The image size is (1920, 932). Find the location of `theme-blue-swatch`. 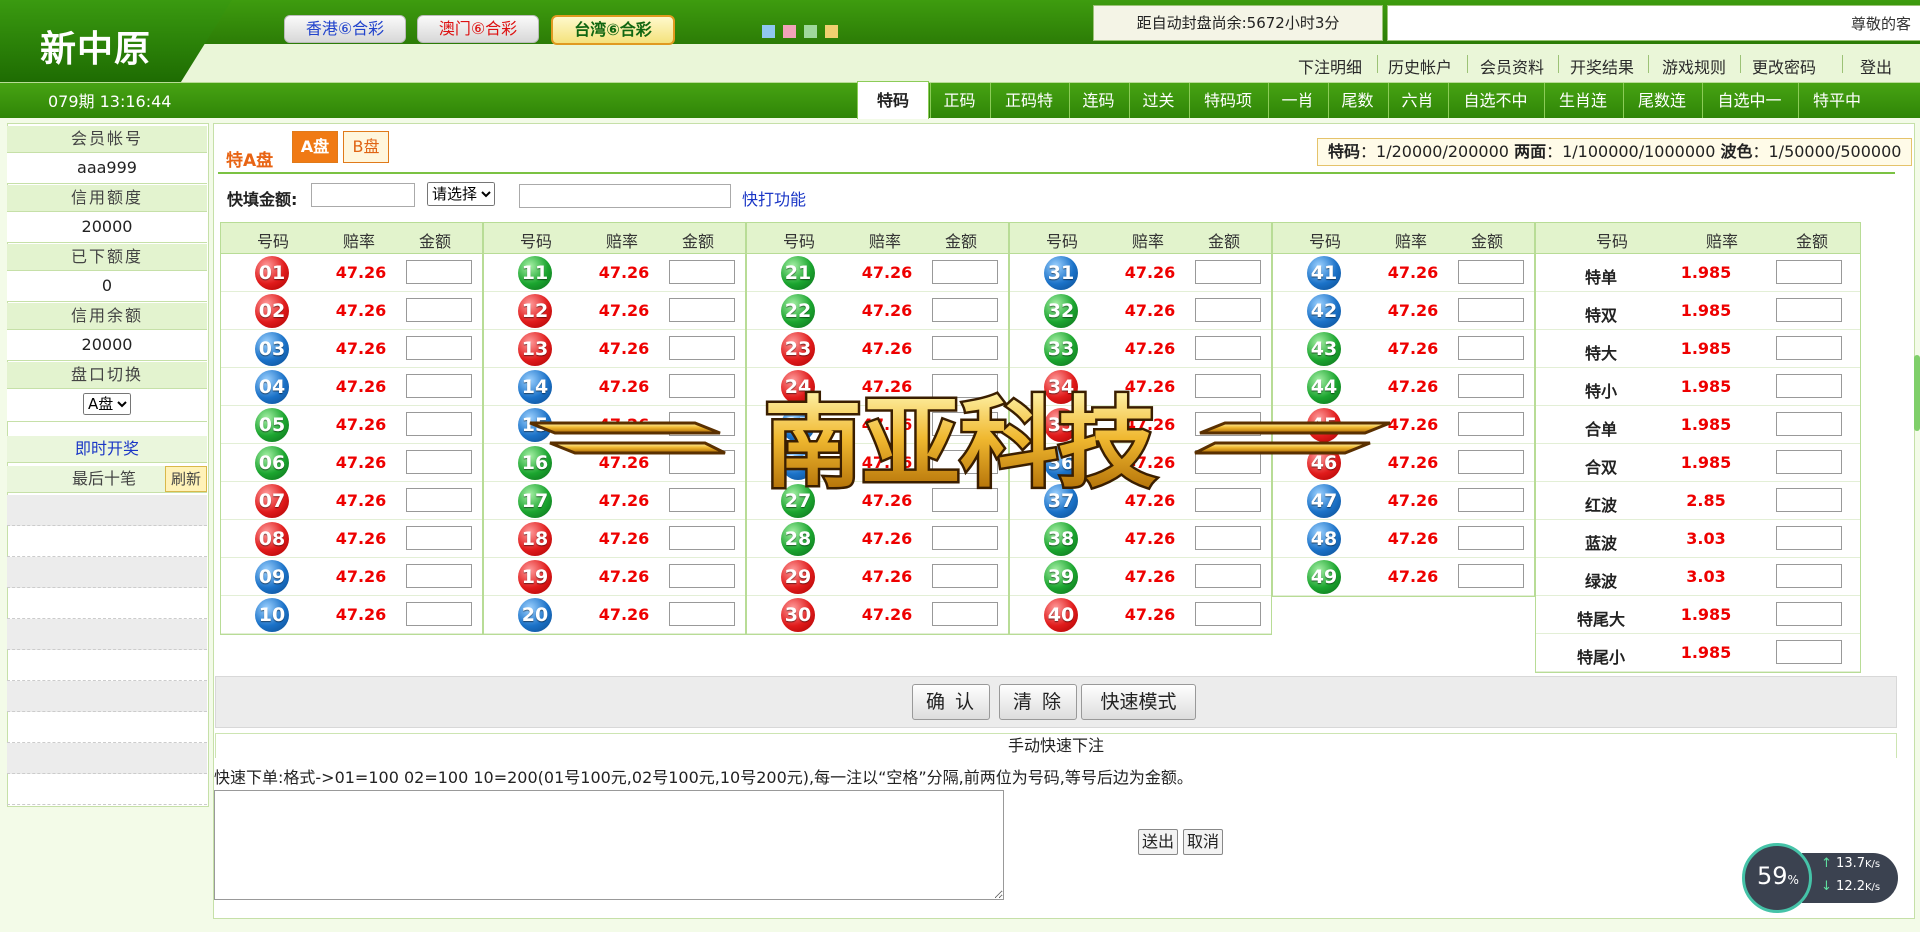

theme-blue-swatch is located at coordinates (768, 31).